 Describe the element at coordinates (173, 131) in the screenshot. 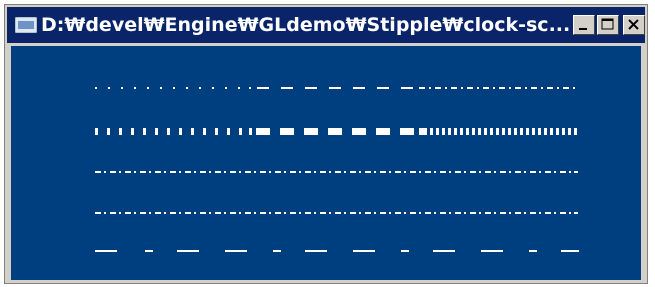

I see `row2-thick-ticks` at that location.